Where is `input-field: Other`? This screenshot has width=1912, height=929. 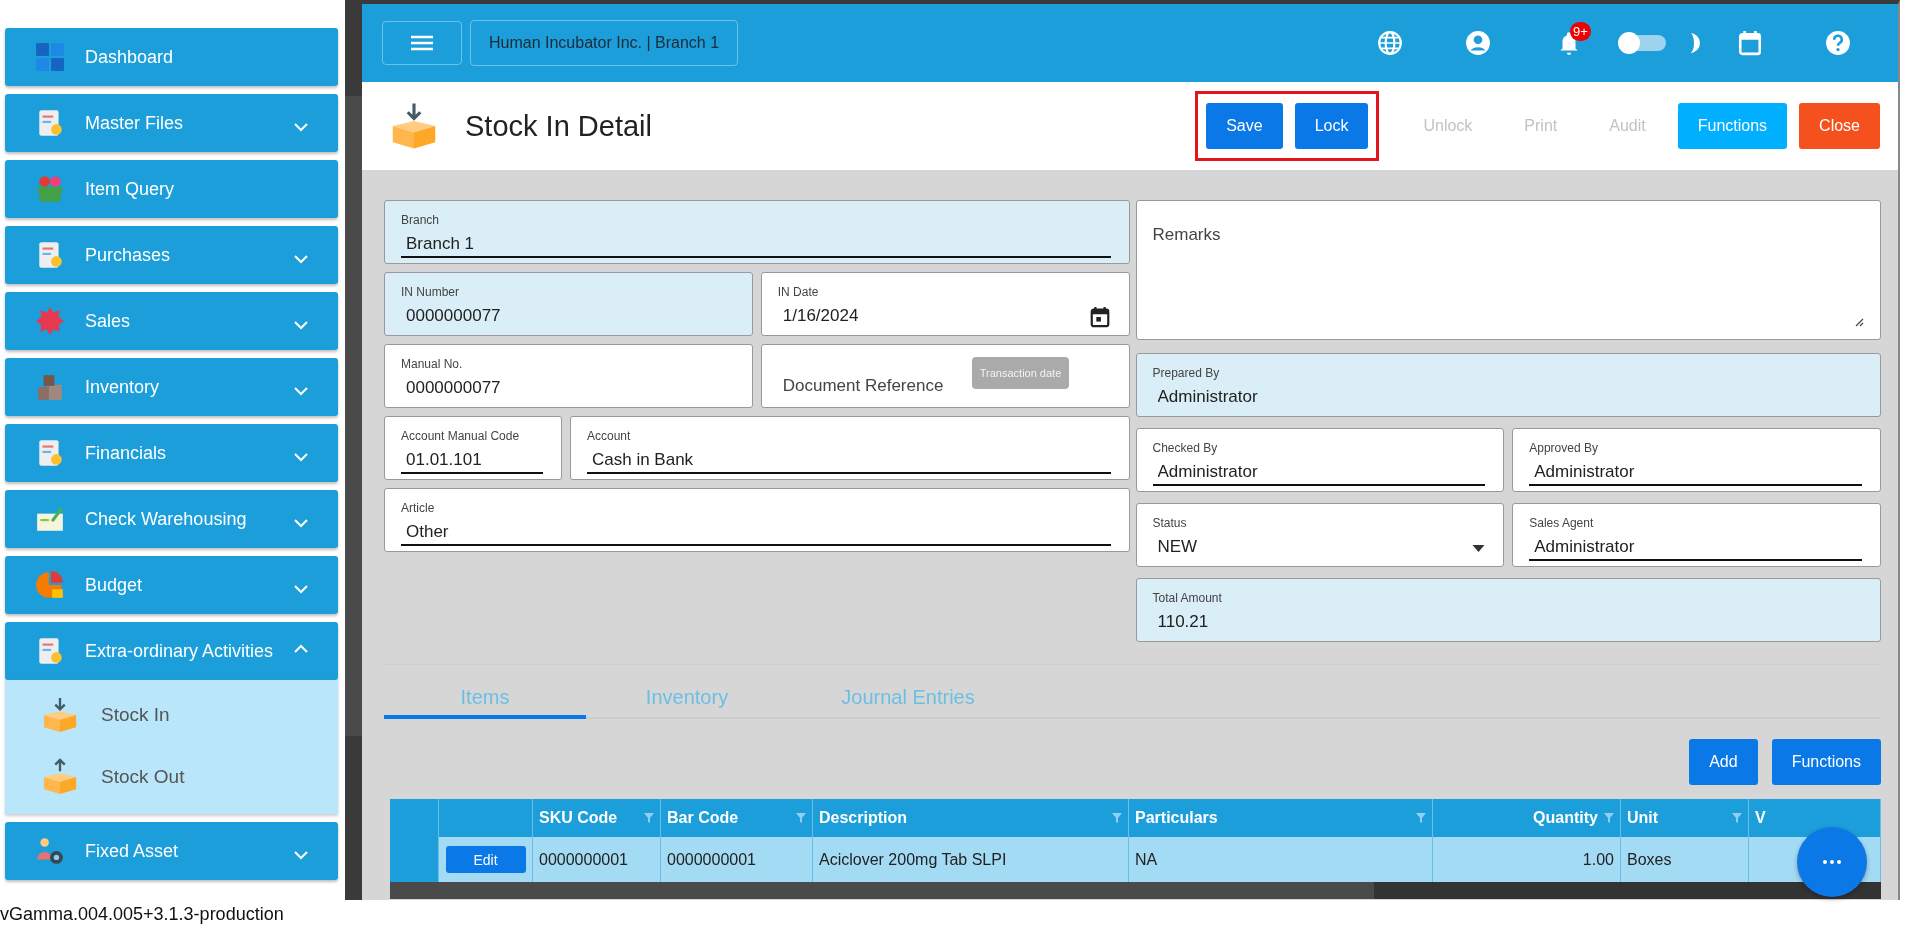 input-field: Other is located at coordinates (756, 533).